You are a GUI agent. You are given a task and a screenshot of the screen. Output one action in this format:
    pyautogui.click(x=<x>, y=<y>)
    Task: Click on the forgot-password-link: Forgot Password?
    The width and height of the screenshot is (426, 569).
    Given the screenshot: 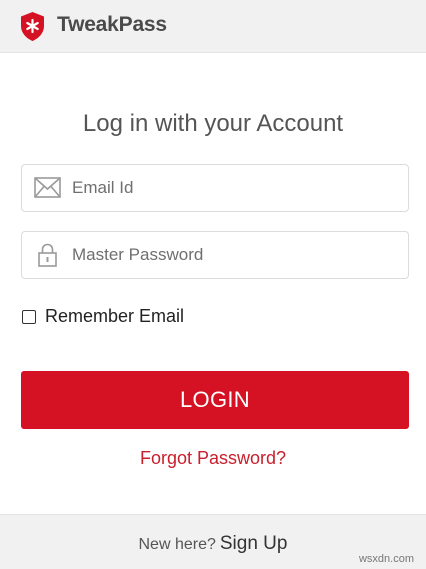 What is the action you would take?
    pyautogui.click(x=213, y=458)
    